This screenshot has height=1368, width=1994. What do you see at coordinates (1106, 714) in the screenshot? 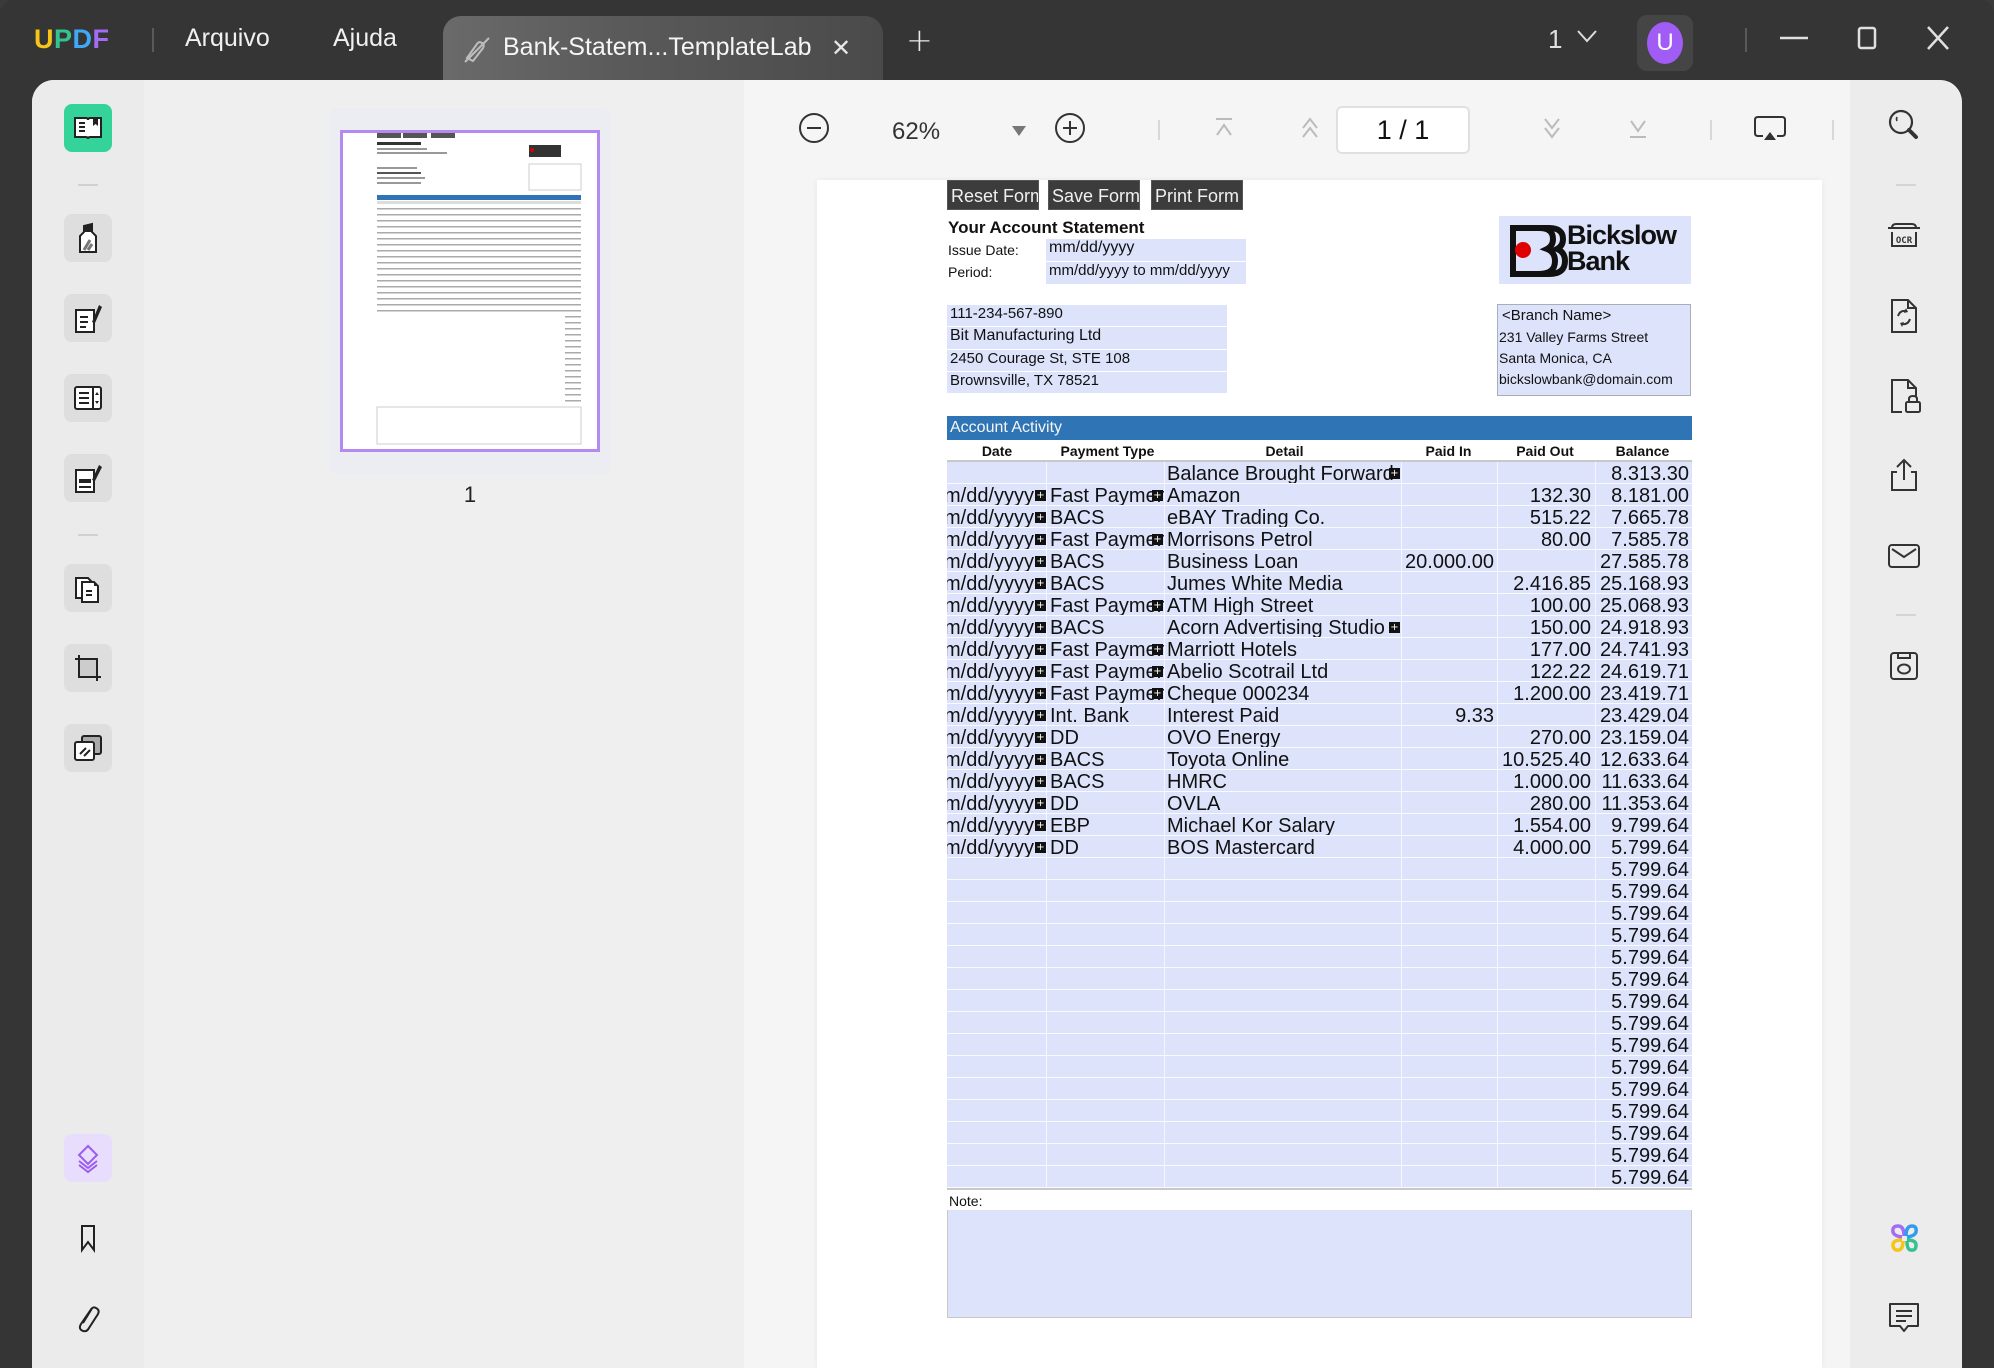
I see `payment-type-cell: Int. Bank` at bounding box center [1106, 714].